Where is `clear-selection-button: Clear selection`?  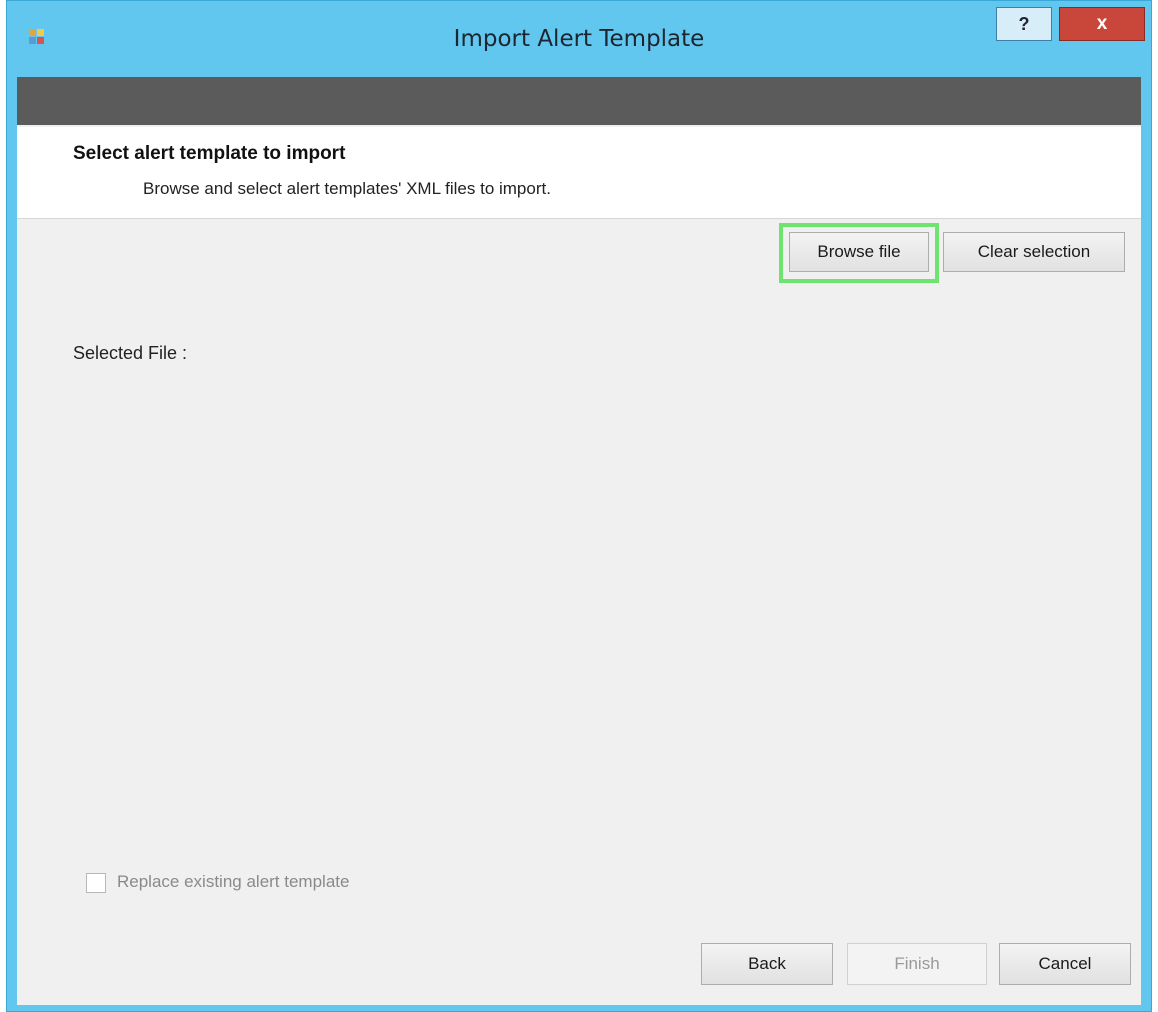
clear-selection-button: Clear selection is located at coordinates (1034, 252).